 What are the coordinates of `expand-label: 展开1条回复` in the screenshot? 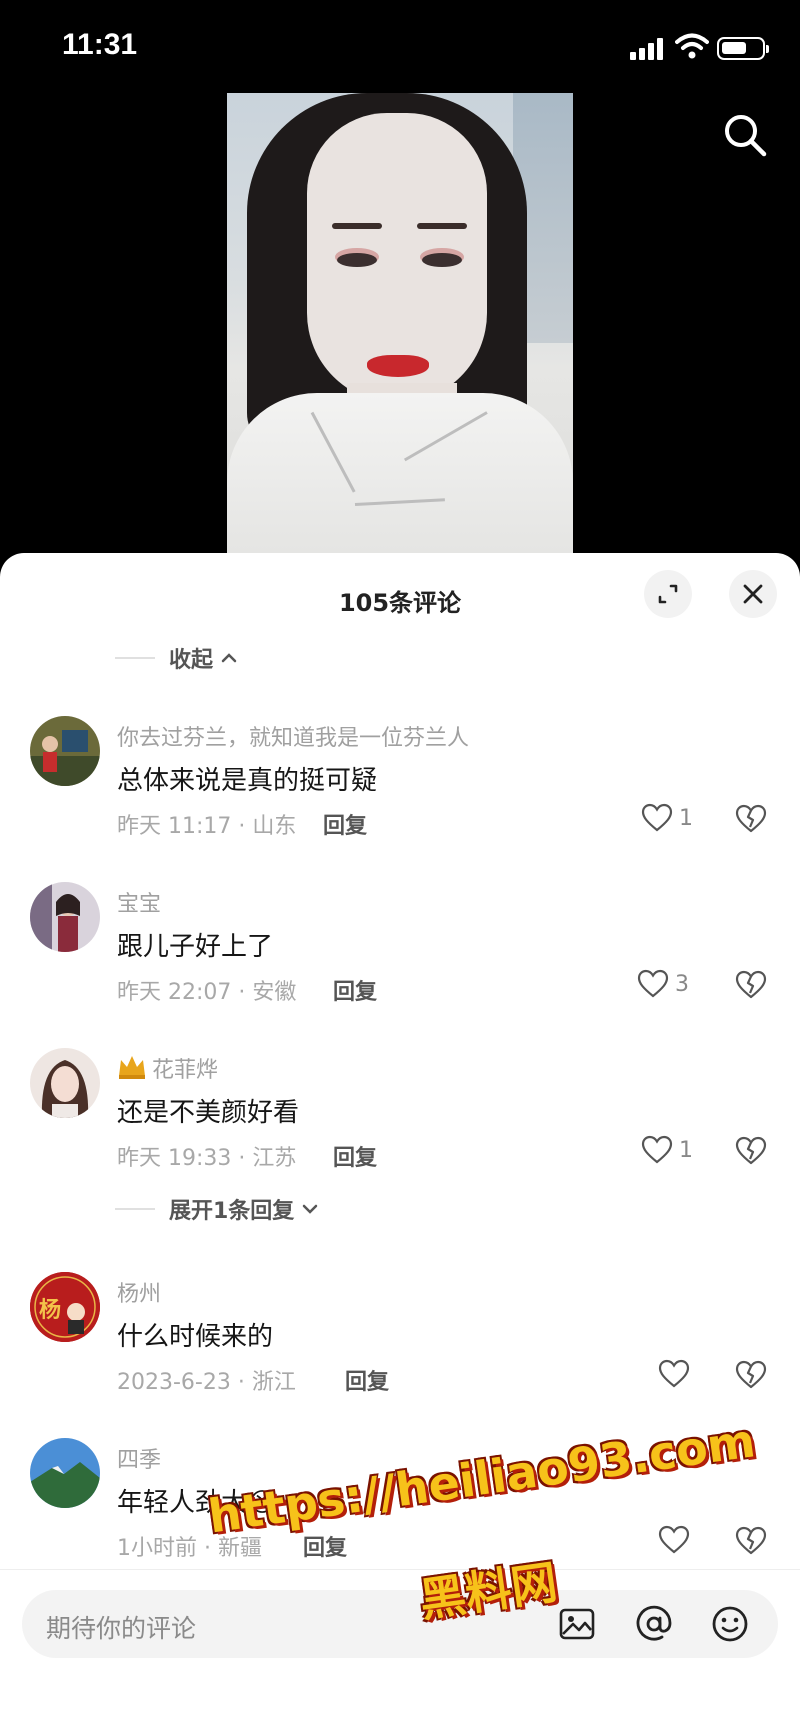 It's located at (232, 1211).